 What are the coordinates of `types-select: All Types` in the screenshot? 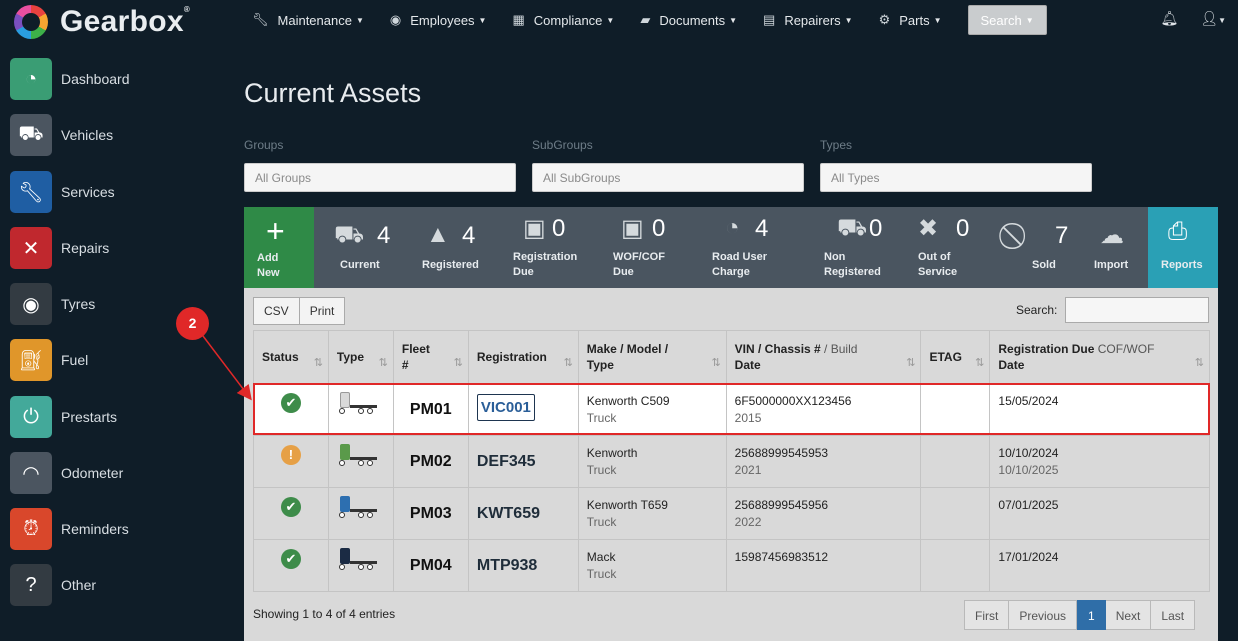 It's located at (956, 177).